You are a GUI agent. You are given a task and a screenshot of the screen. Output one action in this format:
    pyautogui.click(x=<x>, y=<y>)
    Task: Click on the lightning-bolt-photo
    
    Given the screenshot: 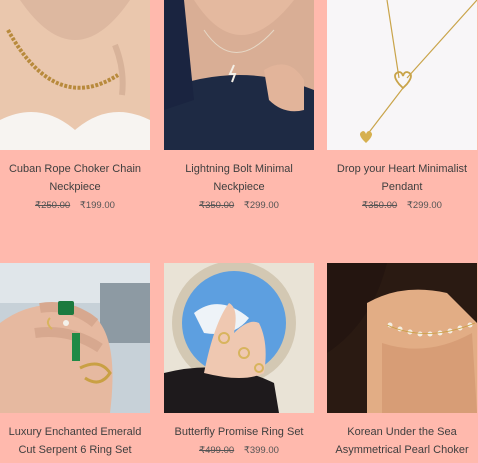 What is the action you would take?
    pyautogui.click(x=239, y=75)
    